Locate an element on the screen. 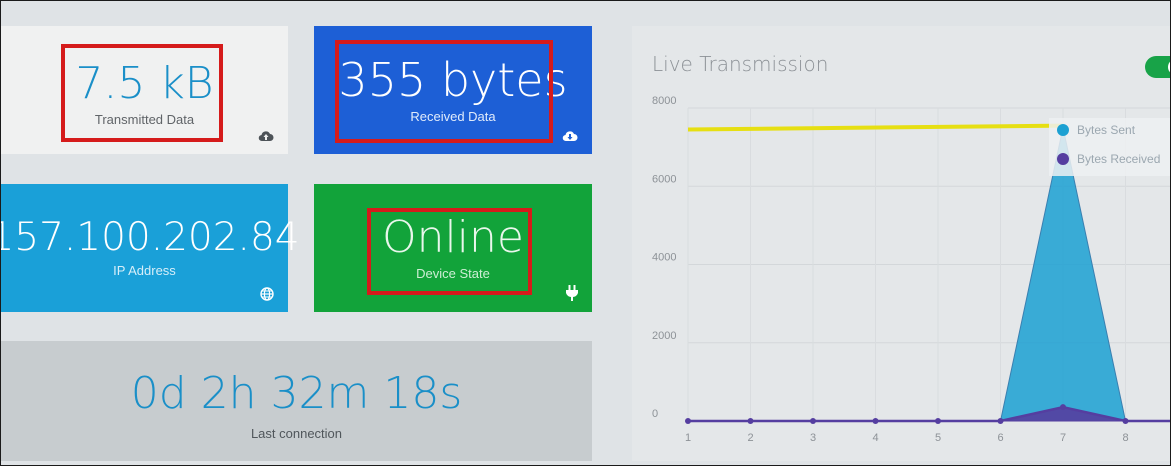  ip-address-card: 157.100.202.84 IP Address is located at coordinates (150, 248).